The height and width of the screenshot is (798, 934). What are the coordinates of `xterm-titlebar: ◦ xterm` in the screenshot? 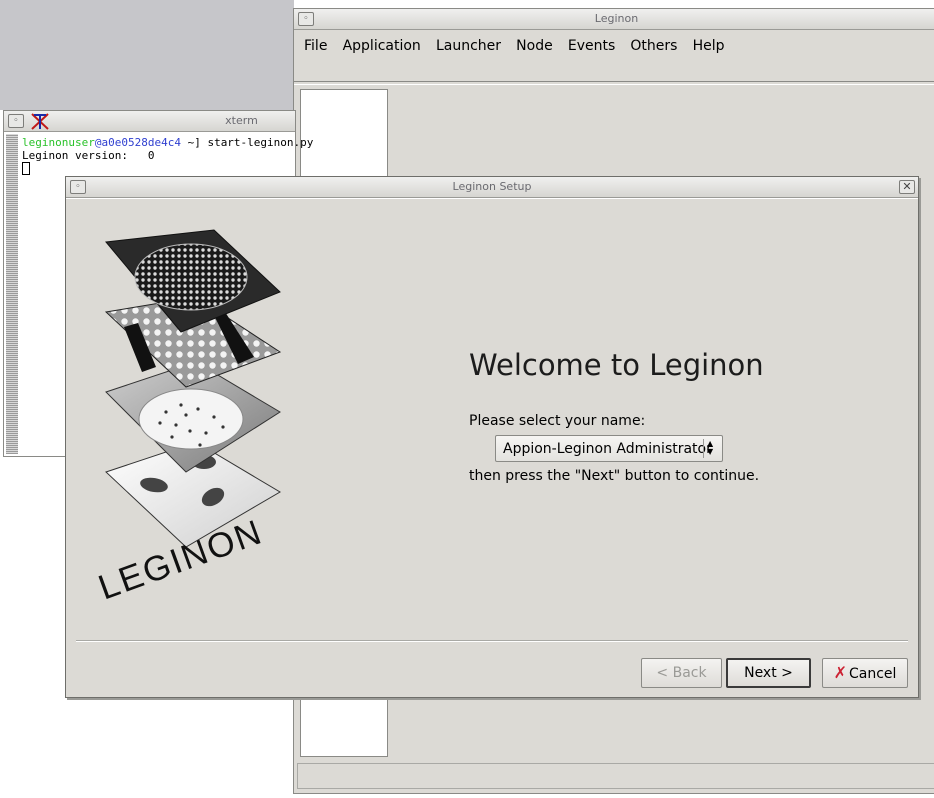 It's located at (149, 121).